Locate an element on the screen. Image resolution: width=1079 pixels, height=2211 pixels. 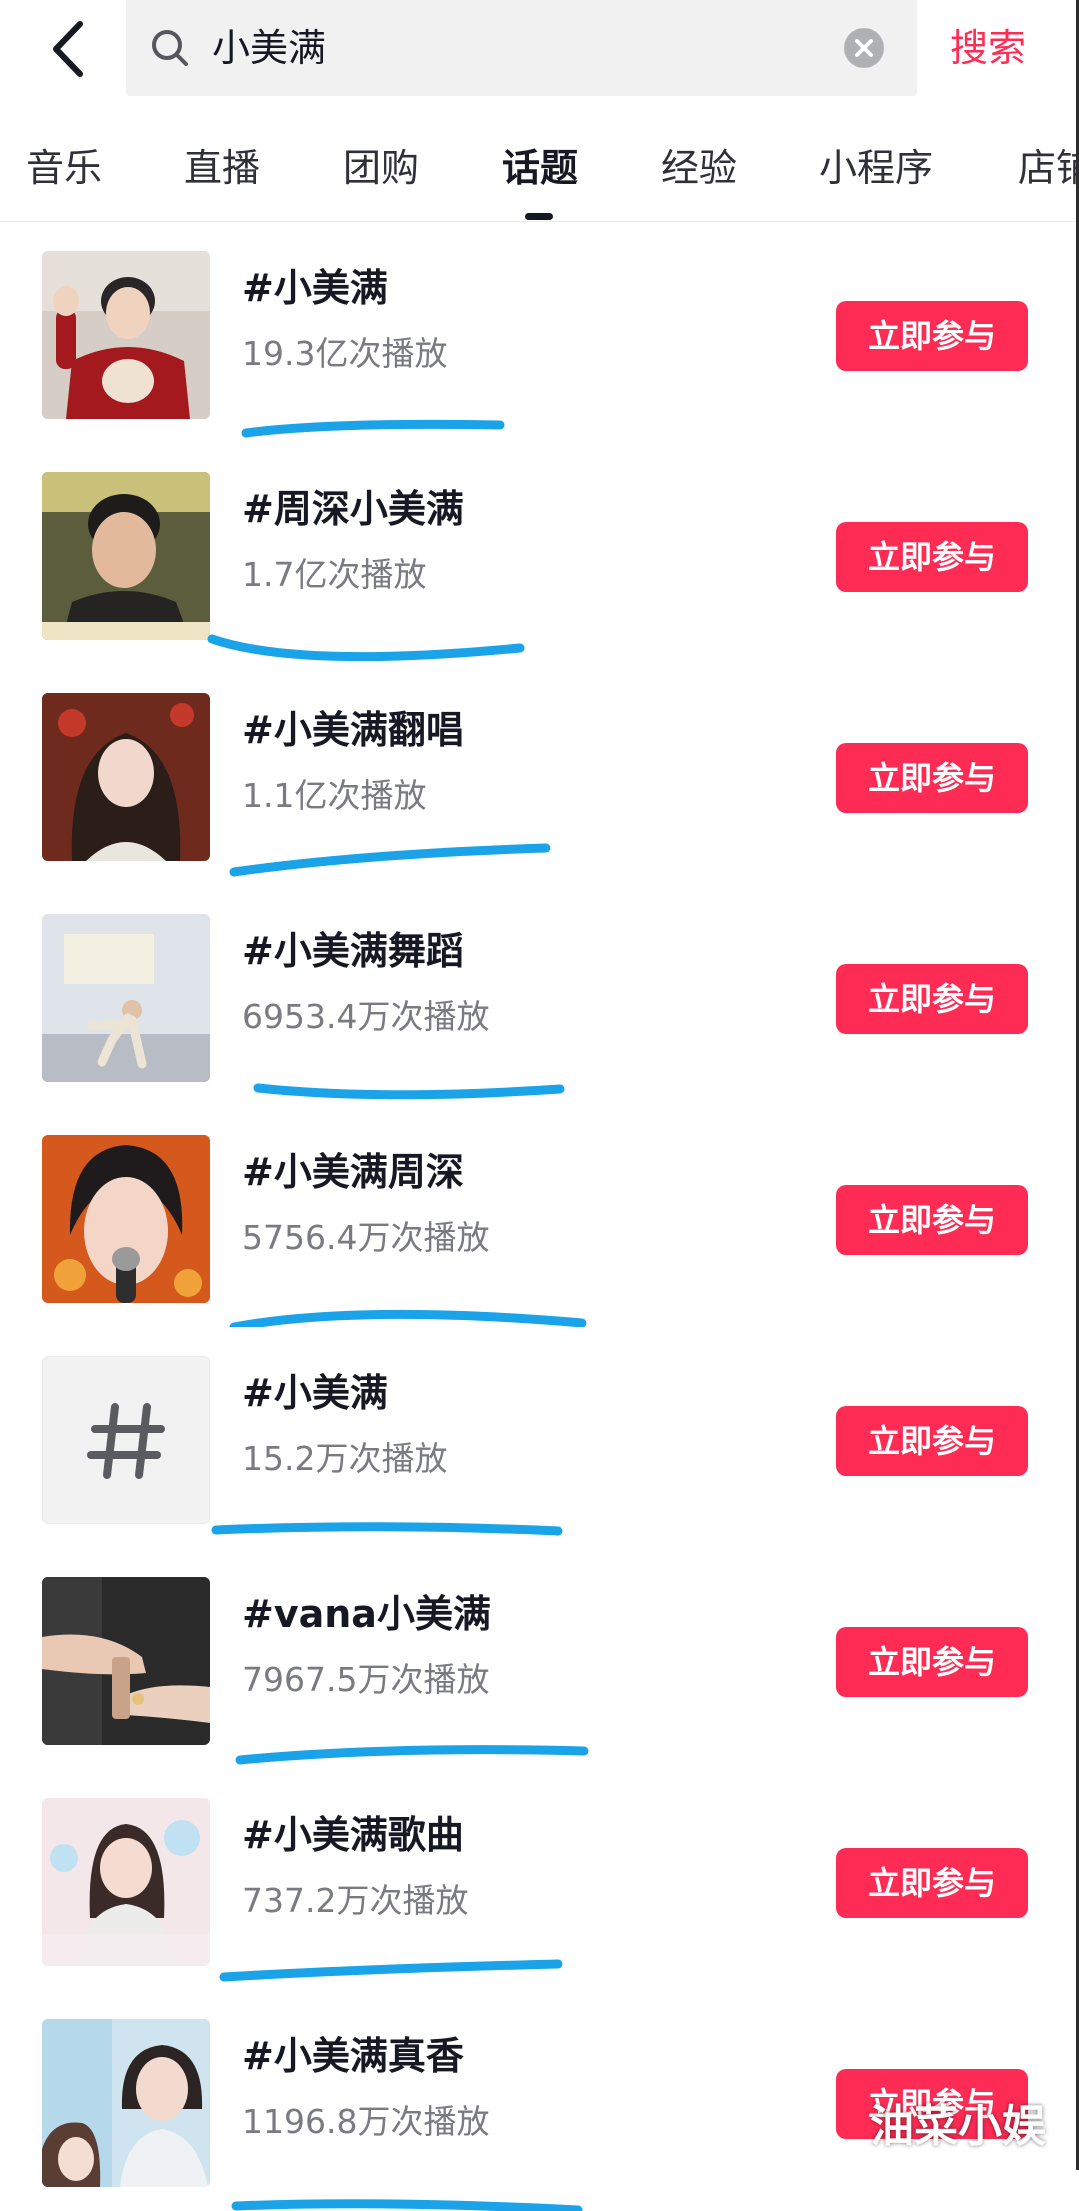
topic-row: #小美满舞蹈 6953.4万次播放 立即参与 is located at coordinates (538, 995).